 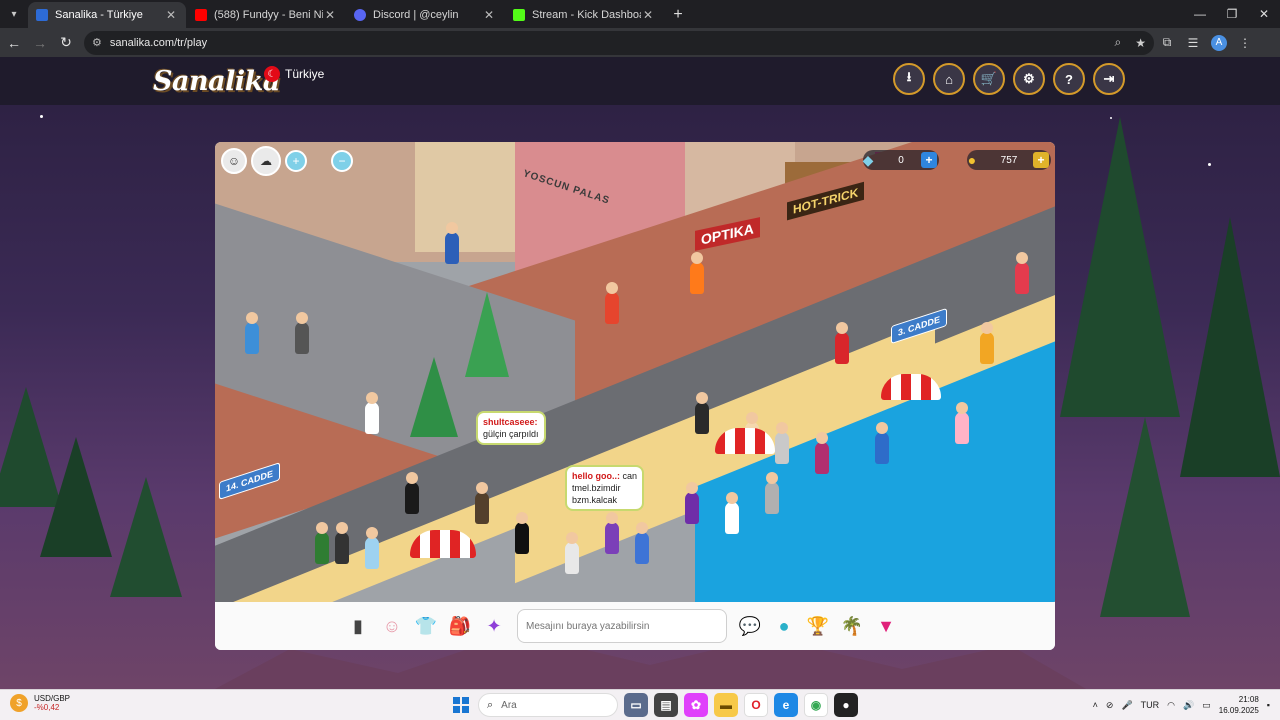 I want to click on backpack-icon: 🎒, so click(x=460, y=626).